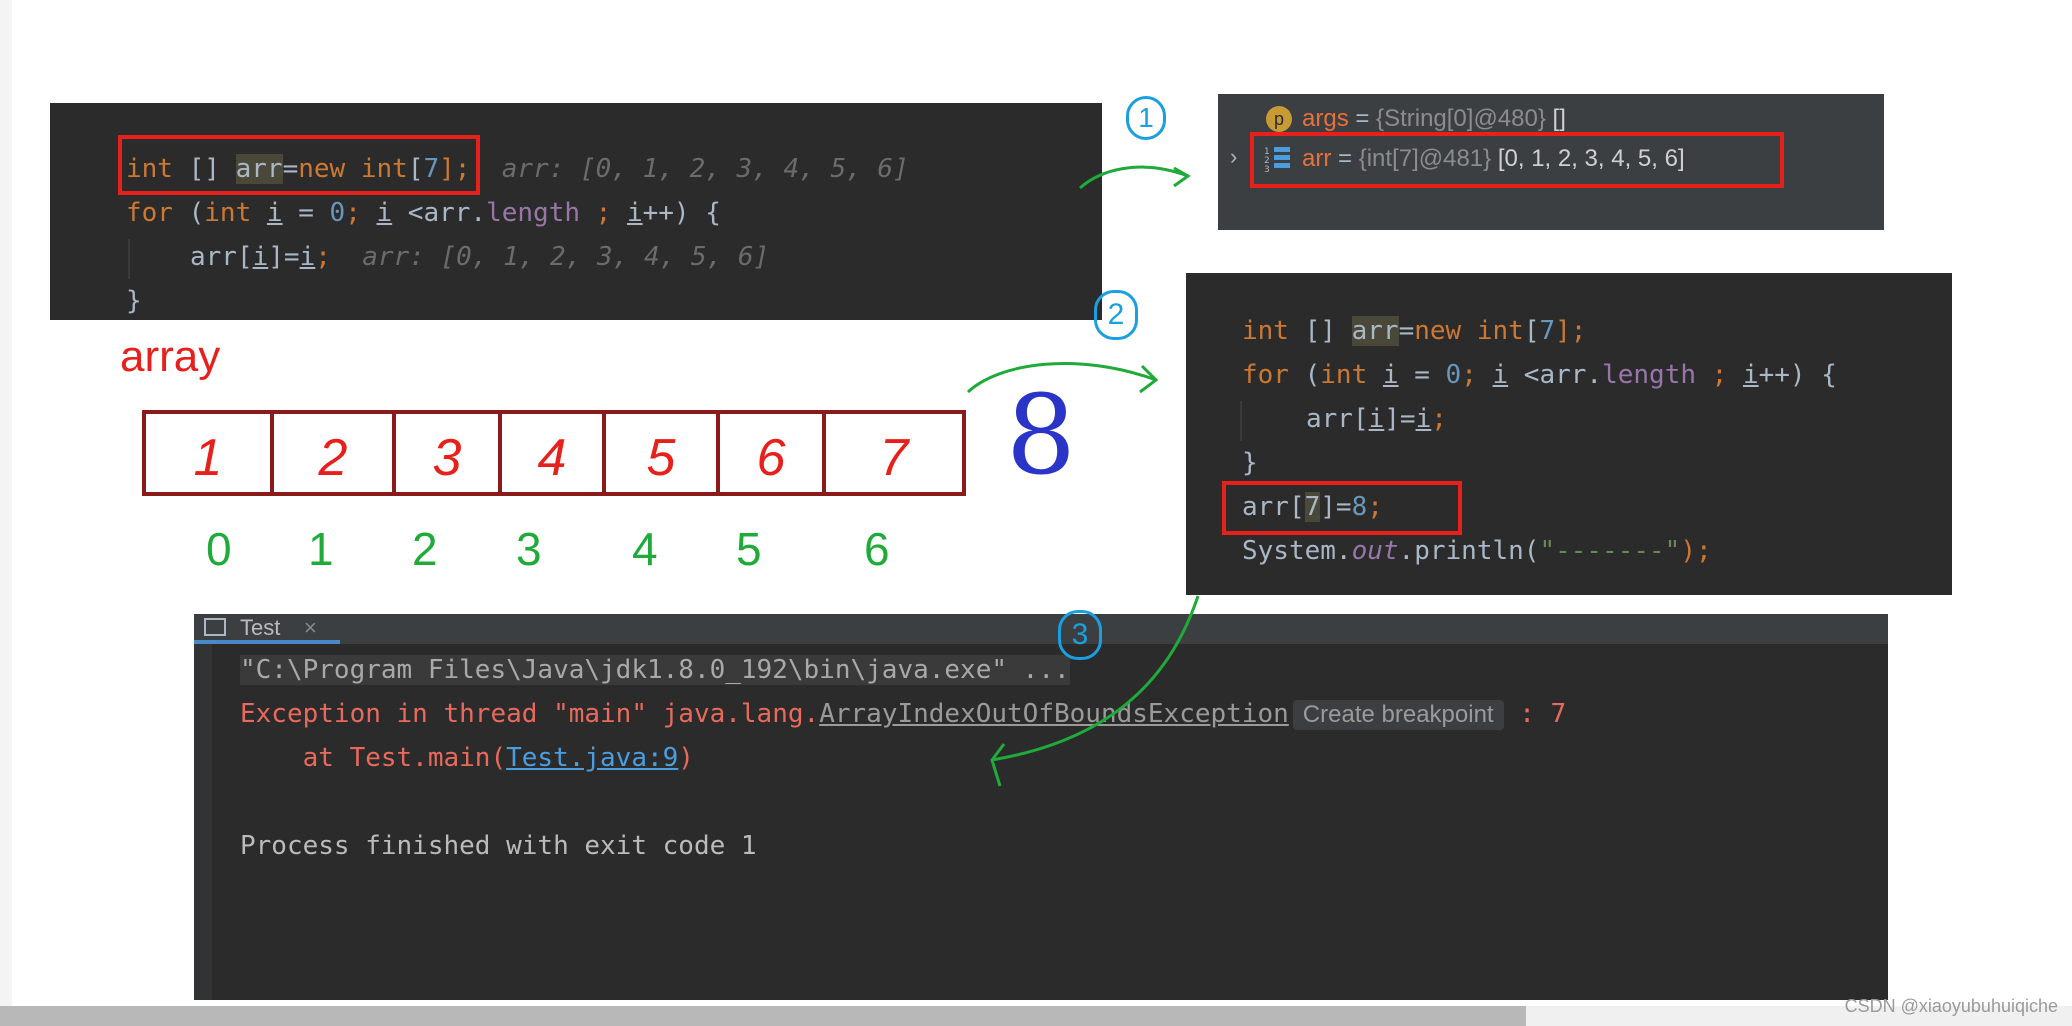 The height and width of the screenshot is (1026, 2072). I want to click on code-line-6: System.out.println("-------");, so click(1477, 551).